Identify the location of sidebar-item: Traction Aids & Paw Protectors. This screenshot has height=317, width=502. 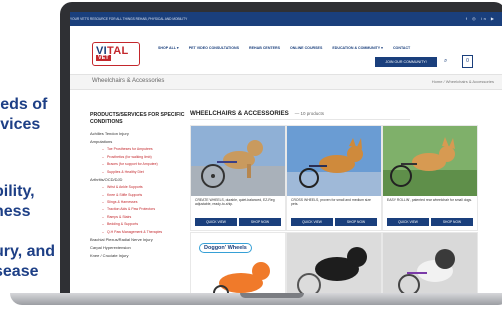
(138, 209).